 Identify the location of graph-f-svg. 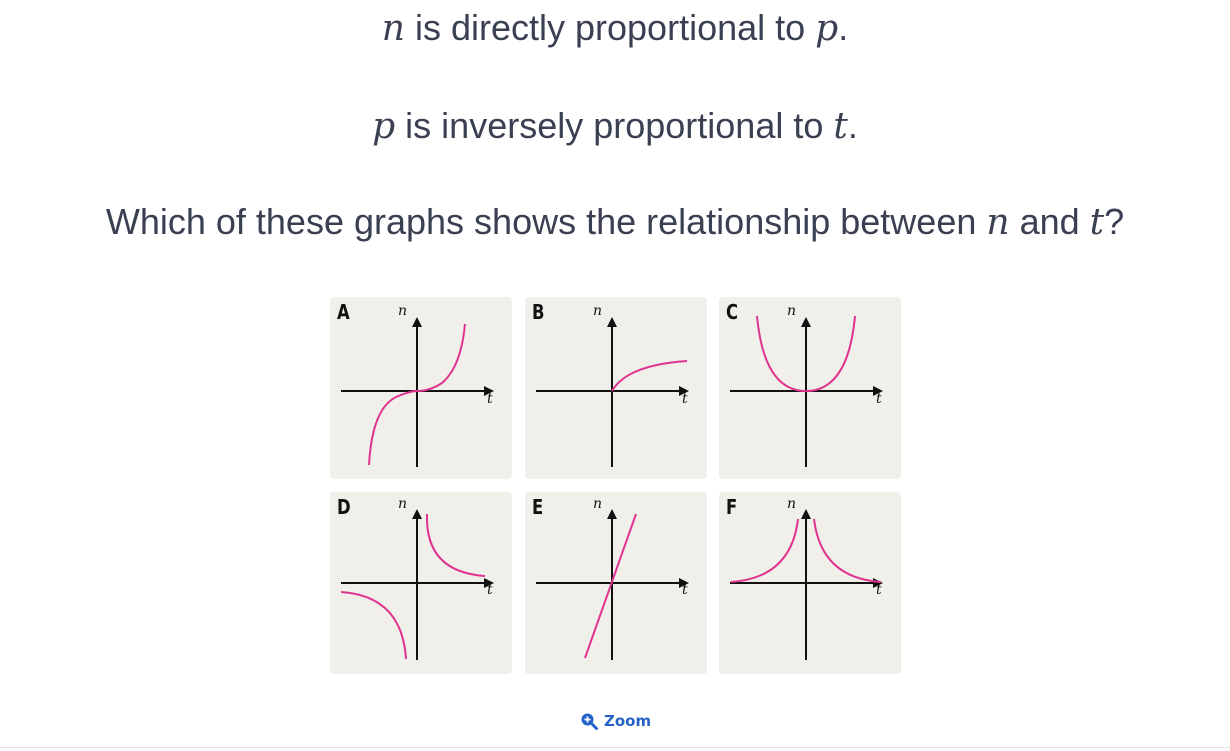
(806, 584).